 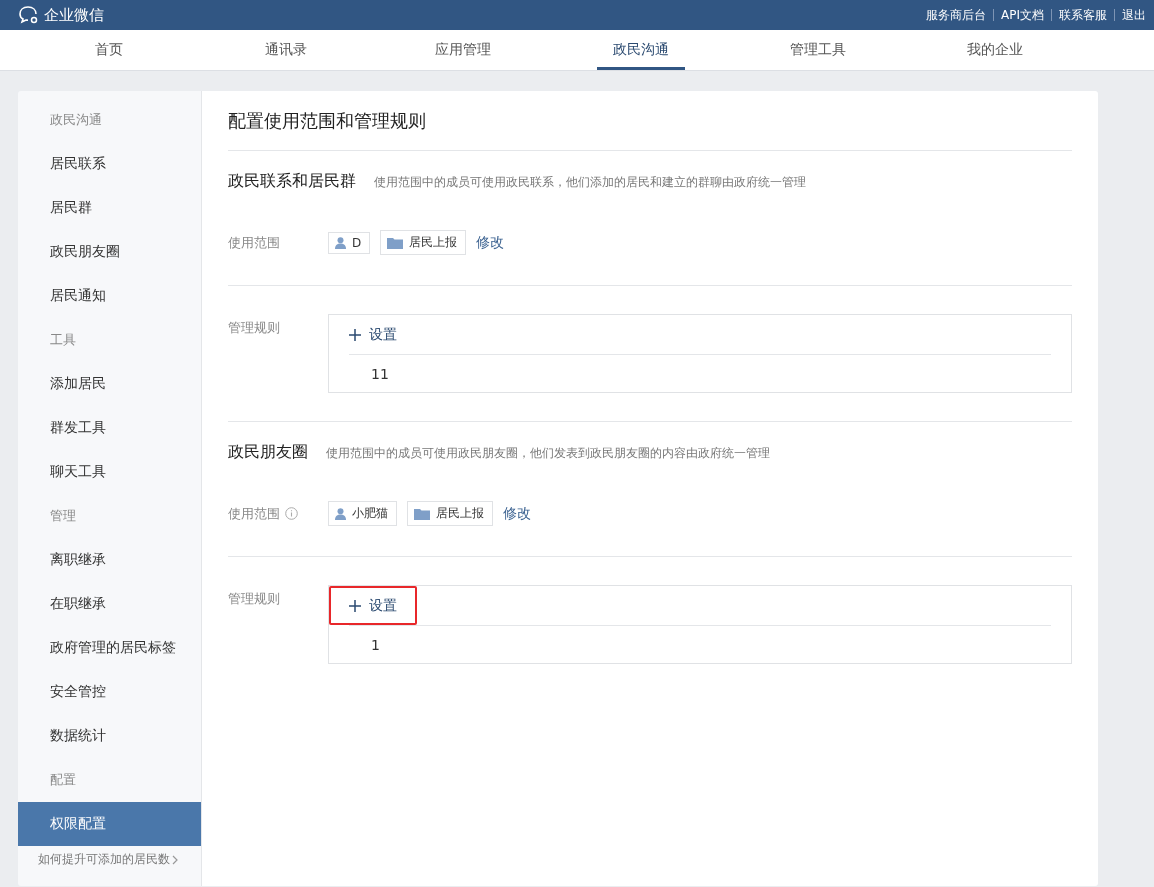 What do you see at coordinates (640, 51) in the screenshot?
I see `nav-tab: 政民沟通` at bounding box center [640, 51].